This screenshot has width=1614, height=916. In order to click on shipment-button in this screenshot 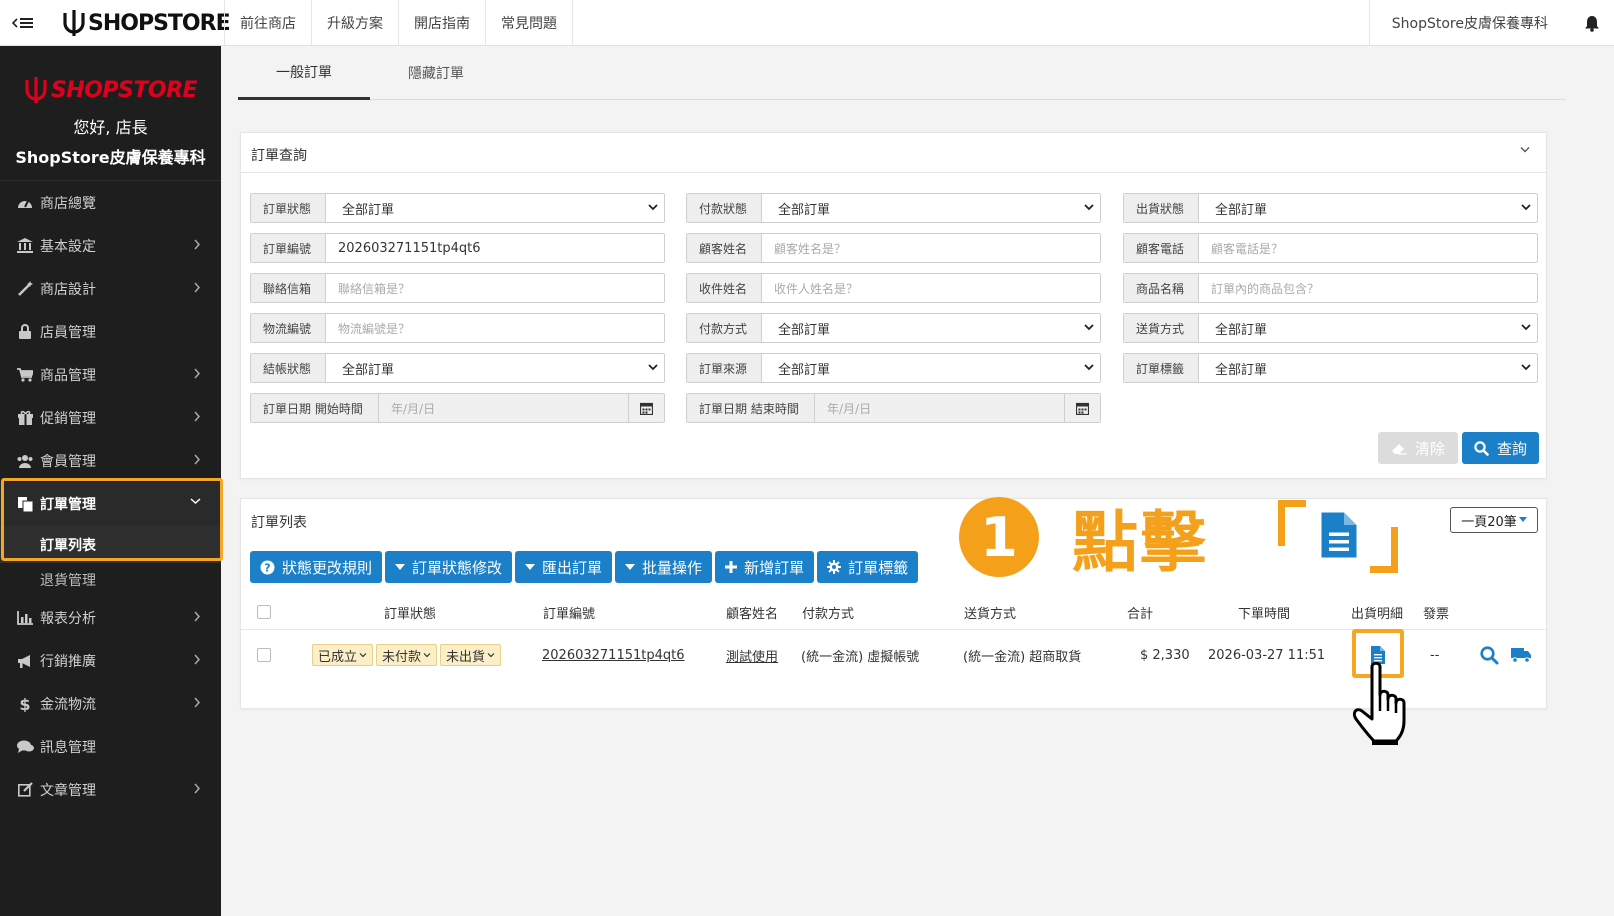, I will do `click(1521, 655)`.